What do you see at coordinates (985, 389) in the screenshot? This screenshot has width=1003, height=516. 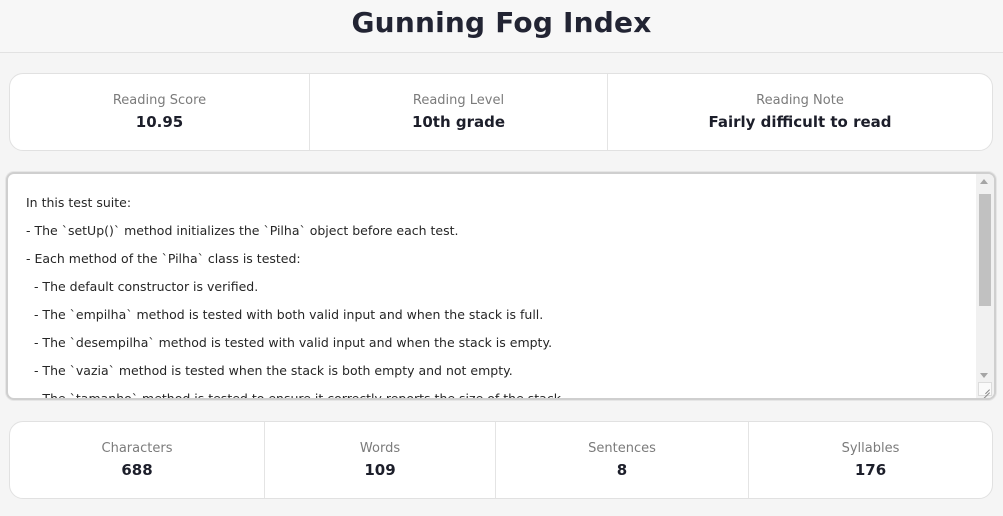 I see `resize-handle-icon` at bounding box center [985, 389].